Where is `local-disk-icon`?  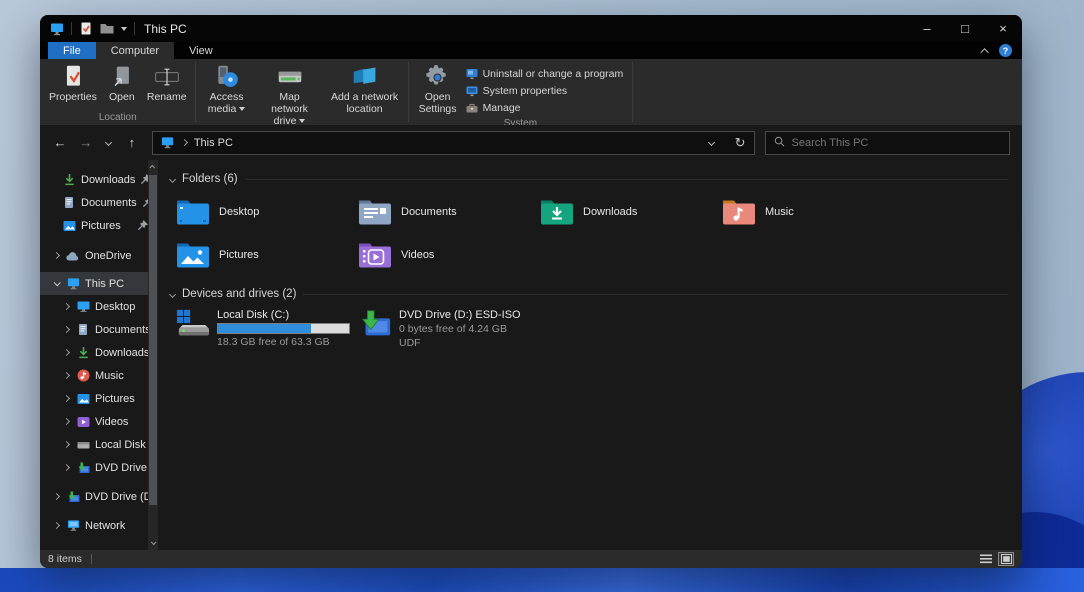 local-disk-icon is located at coordinates (83, 445).